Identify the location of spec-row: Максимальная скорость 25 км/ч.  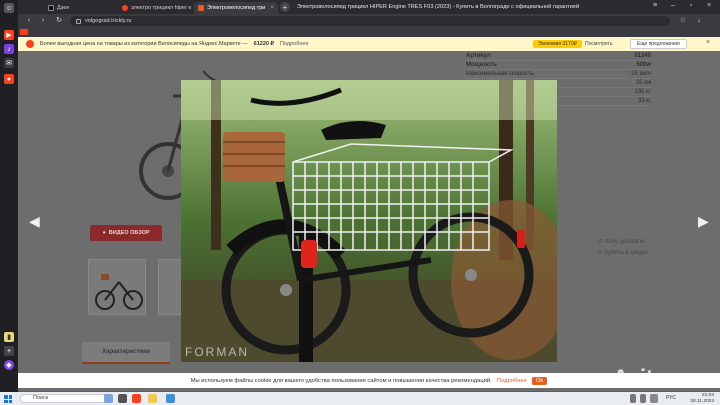
(558, 75).